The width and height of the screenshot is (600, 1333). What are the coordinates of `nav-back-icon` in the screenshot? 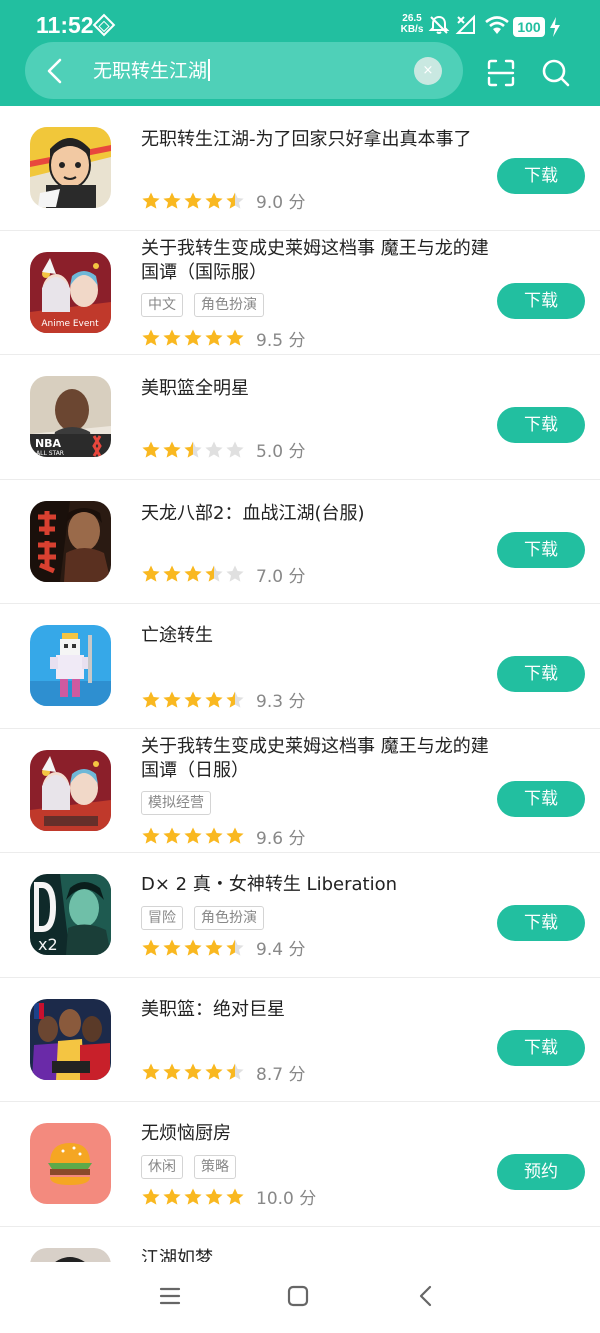 It's located at (426, 1296).